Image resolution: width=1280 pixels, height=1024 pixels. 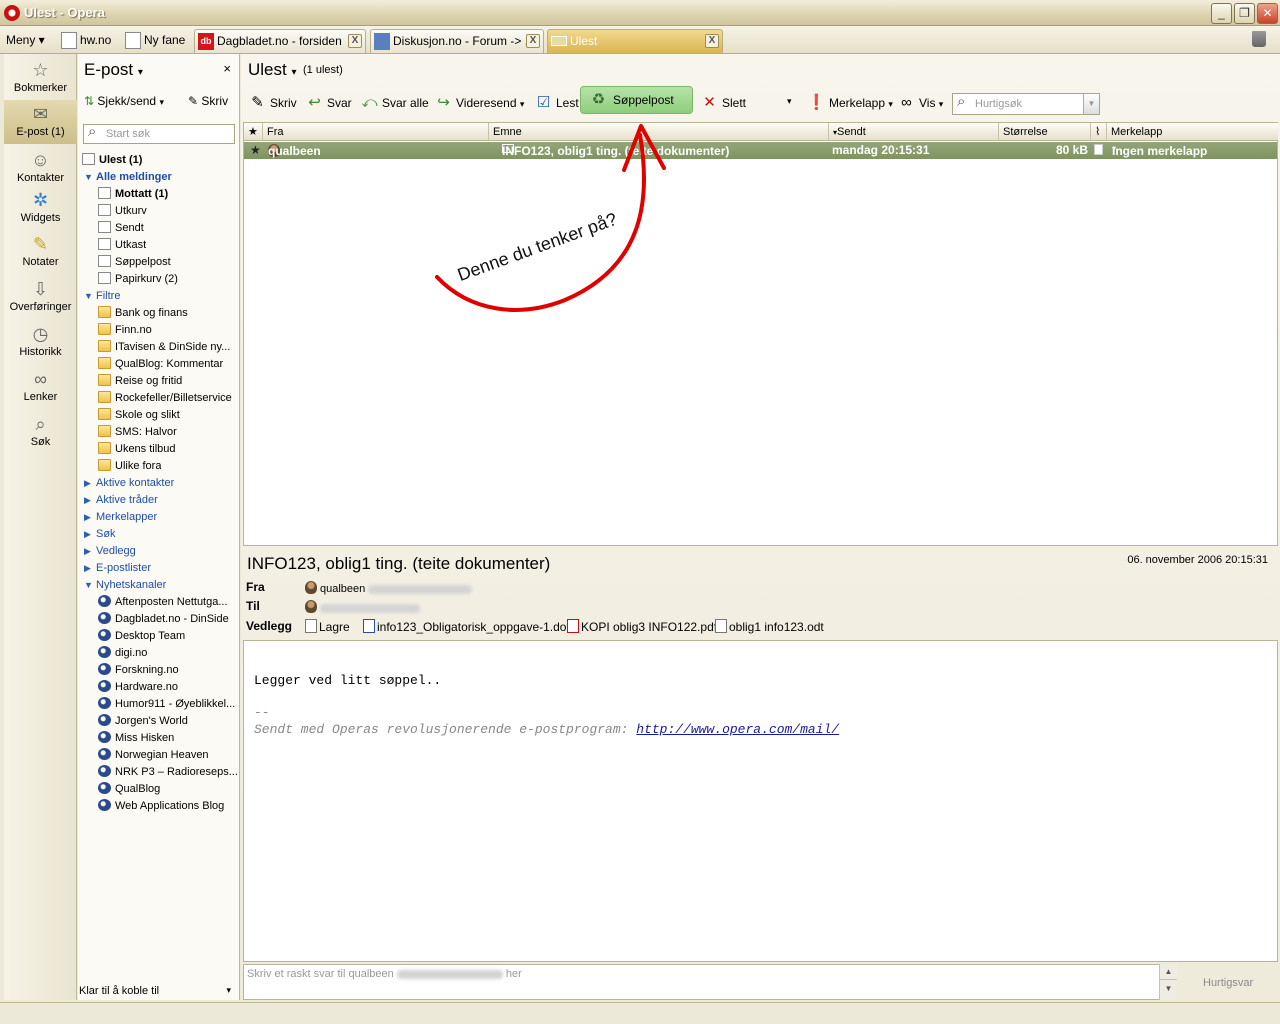 I want to click on quick-search-input: Hurtigsøk ▼, so click(x=1026, y=103).